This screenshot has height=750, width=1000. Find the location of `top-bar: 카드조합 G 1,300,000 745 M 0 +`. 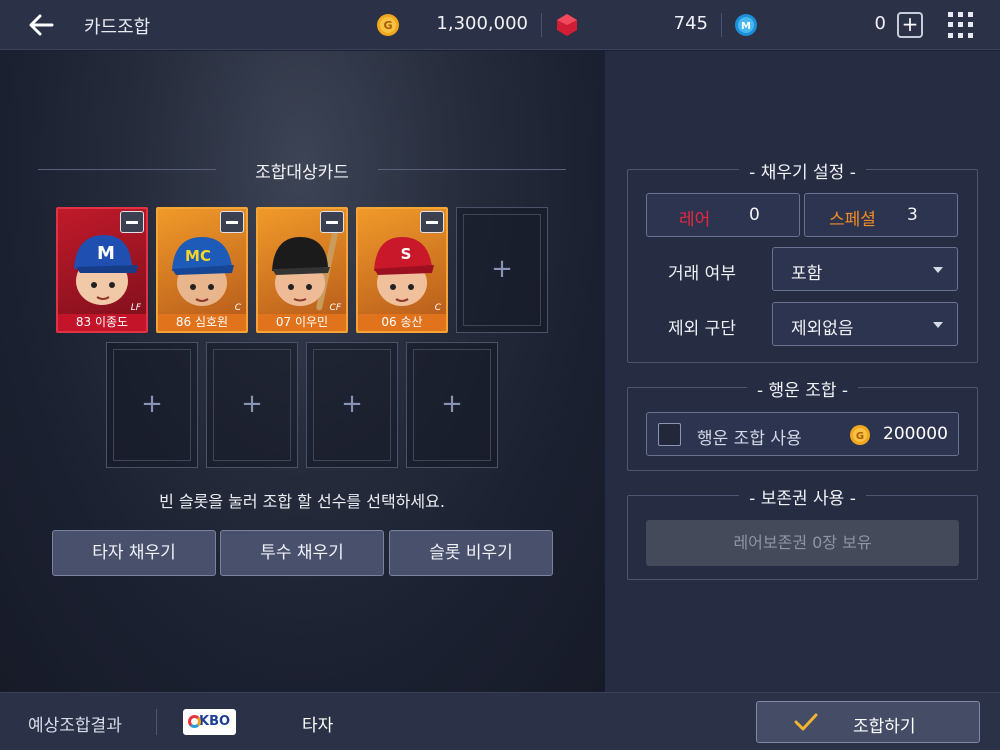

top-bar: 카드조합 G 1,300,000 745 M 0 + is located at coordinates (500, 25).